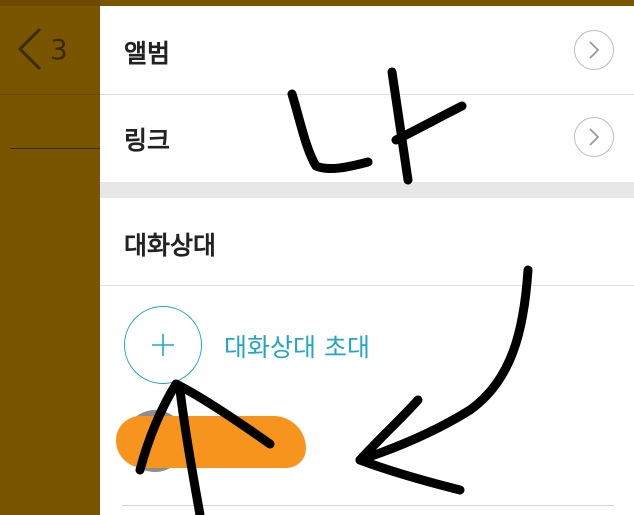 Image resolution: width=634 pixels, height=515 pixels. Describe the element at coordinates (211, 442) in the screenshot. I see `redaction-mark` at that location.